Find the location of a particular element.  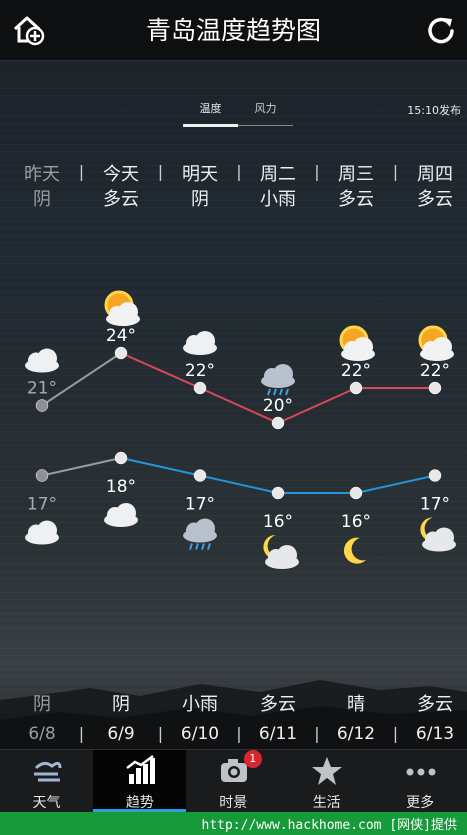

temperature-label: 20° is located at coordinates (278, 406).